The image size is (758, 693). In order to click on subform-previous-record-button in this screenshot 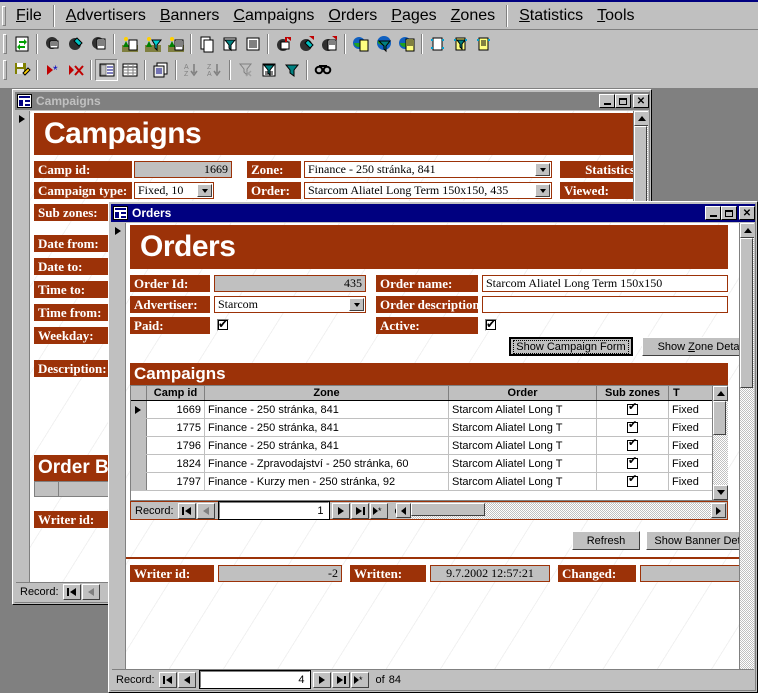, I will do `click(205, 510)`.